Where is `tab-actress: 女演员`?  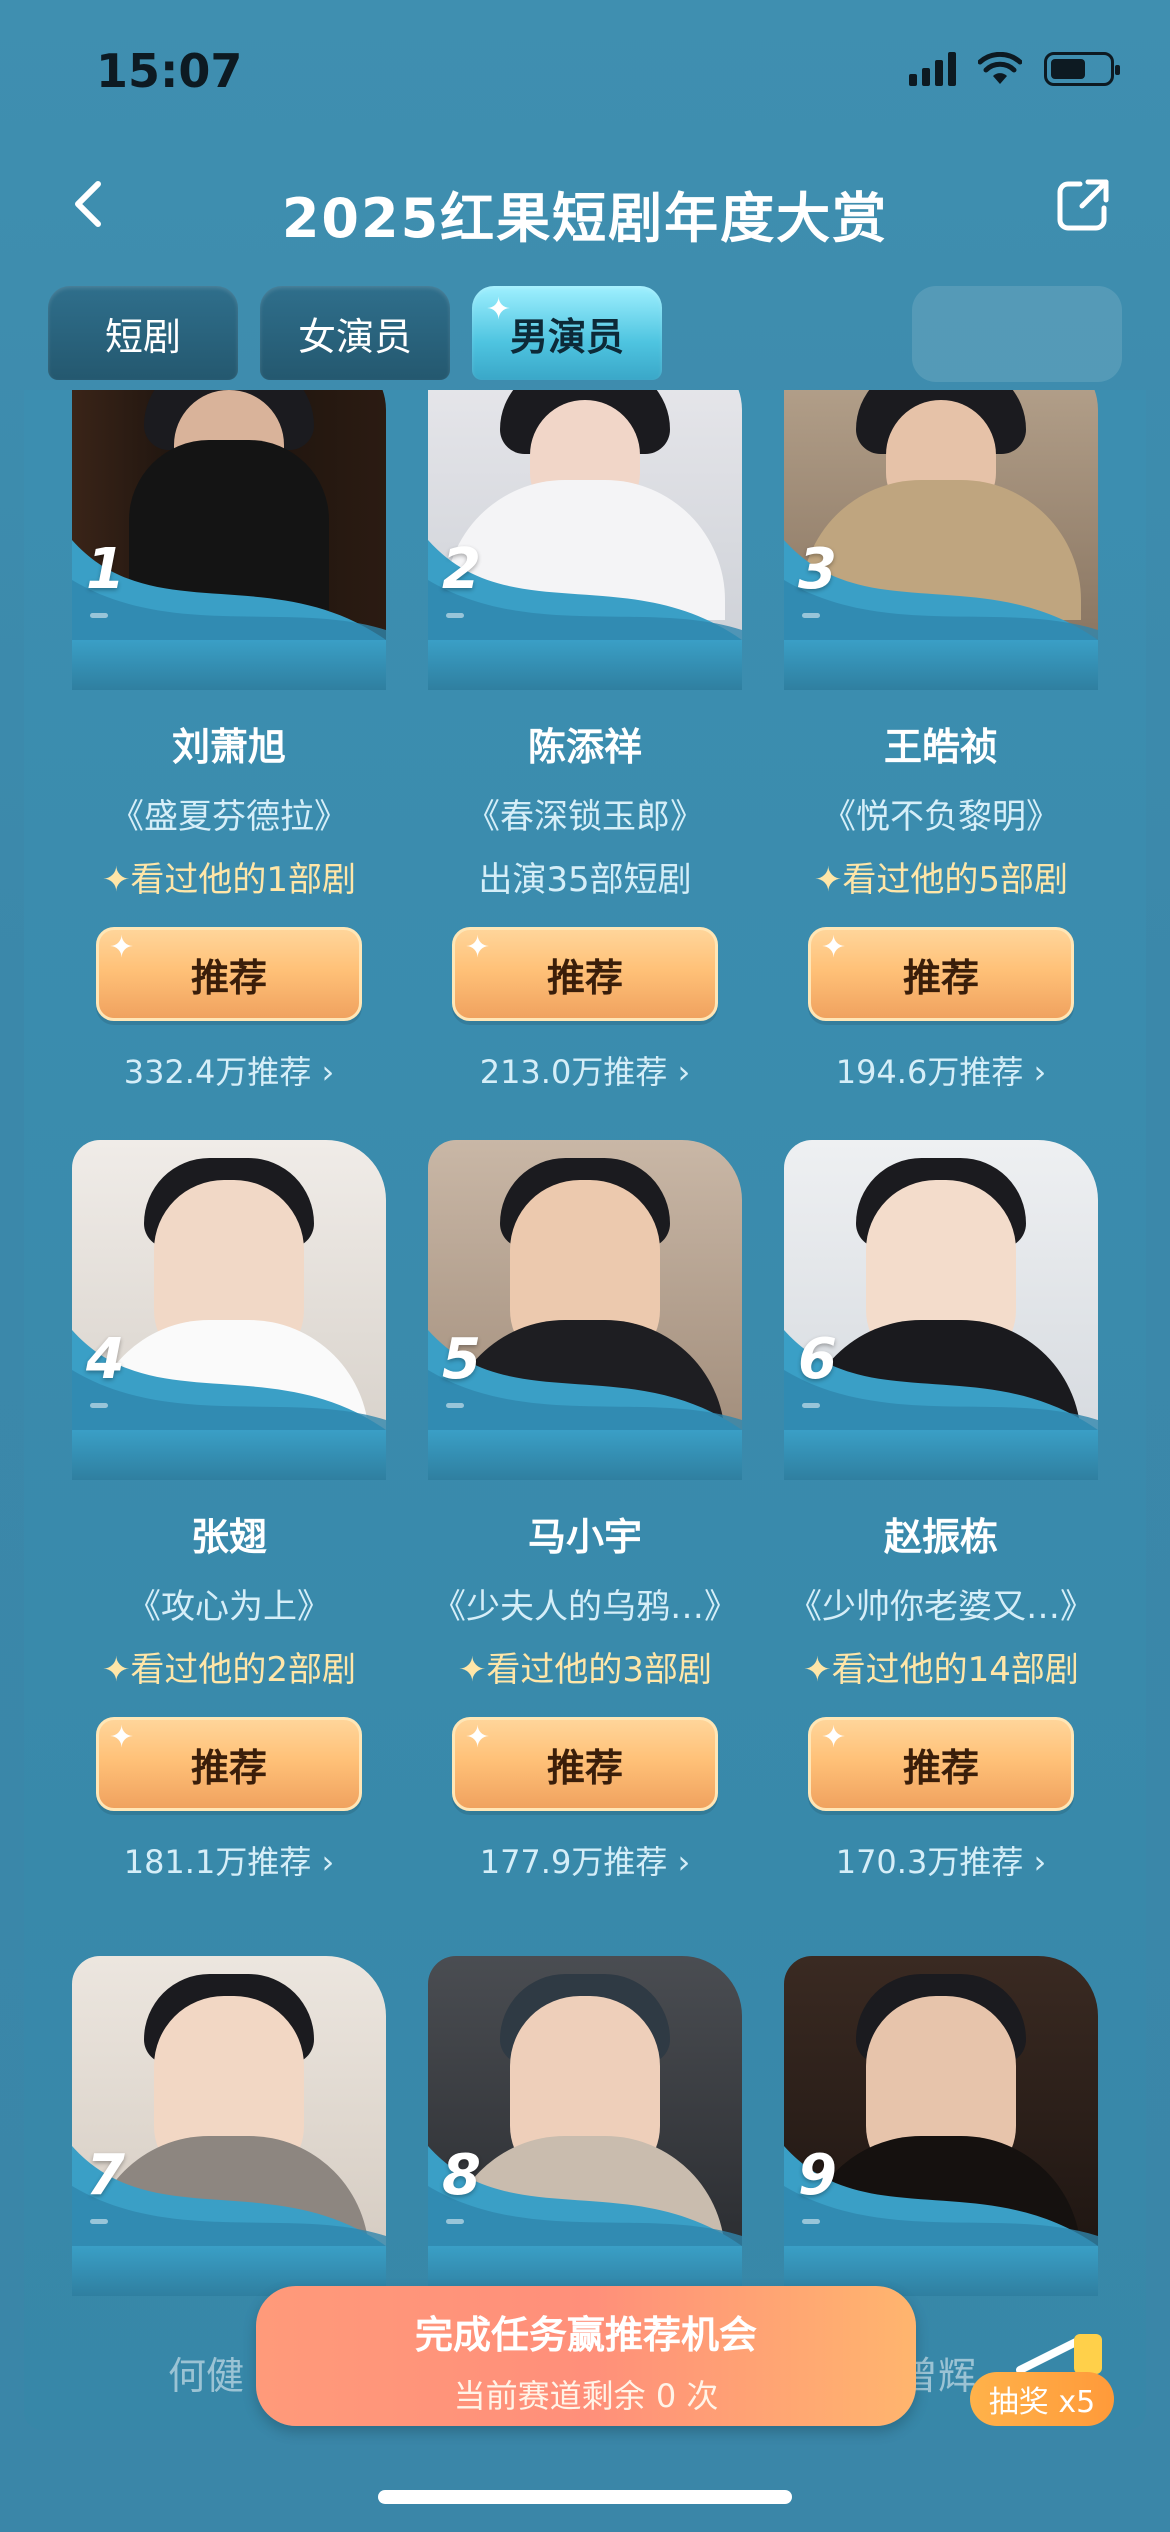 tab-actress: 女演员 is located at coordinates (355, 333).